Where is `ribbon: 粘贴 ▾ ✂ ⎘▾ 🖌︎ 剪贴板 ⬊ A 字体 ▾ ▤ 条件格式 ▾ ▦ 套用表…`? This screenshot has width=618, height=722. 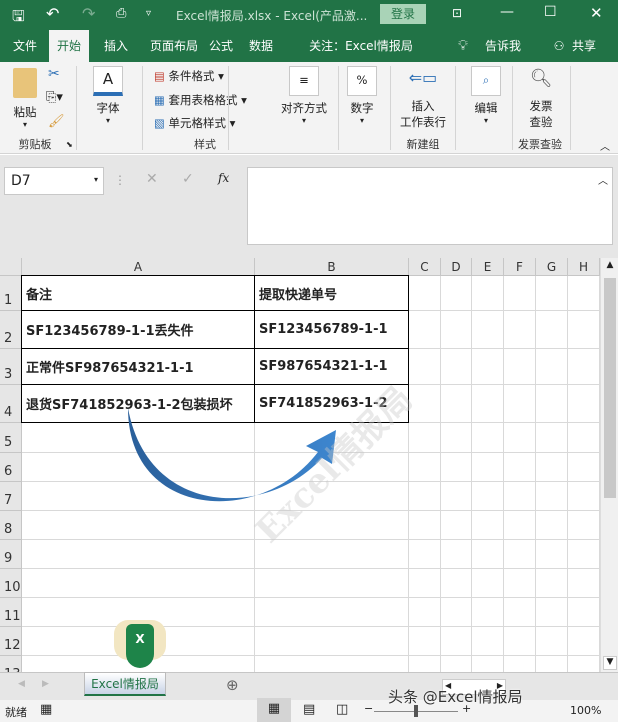
ribbon: 粘贴 ▾ ✂ ⎘▾ 🖌︎ 剪贴板 ⬊ A 字体 ▾ ▤ 条件格式 ▾ ▦ 套用表… is located at coordinates (309, 108).